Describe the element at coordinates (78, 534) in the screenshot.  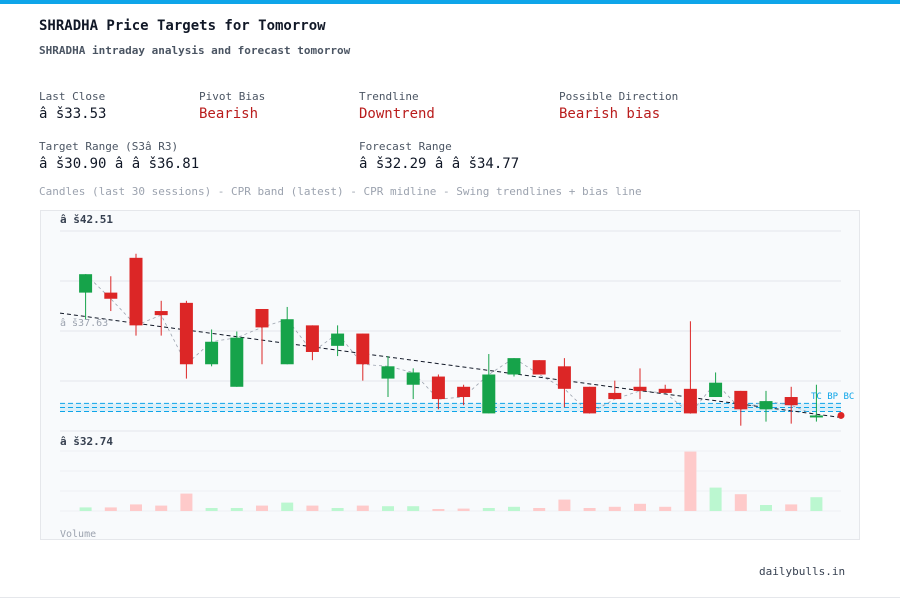
I see `volume-label: Volume` at that location.